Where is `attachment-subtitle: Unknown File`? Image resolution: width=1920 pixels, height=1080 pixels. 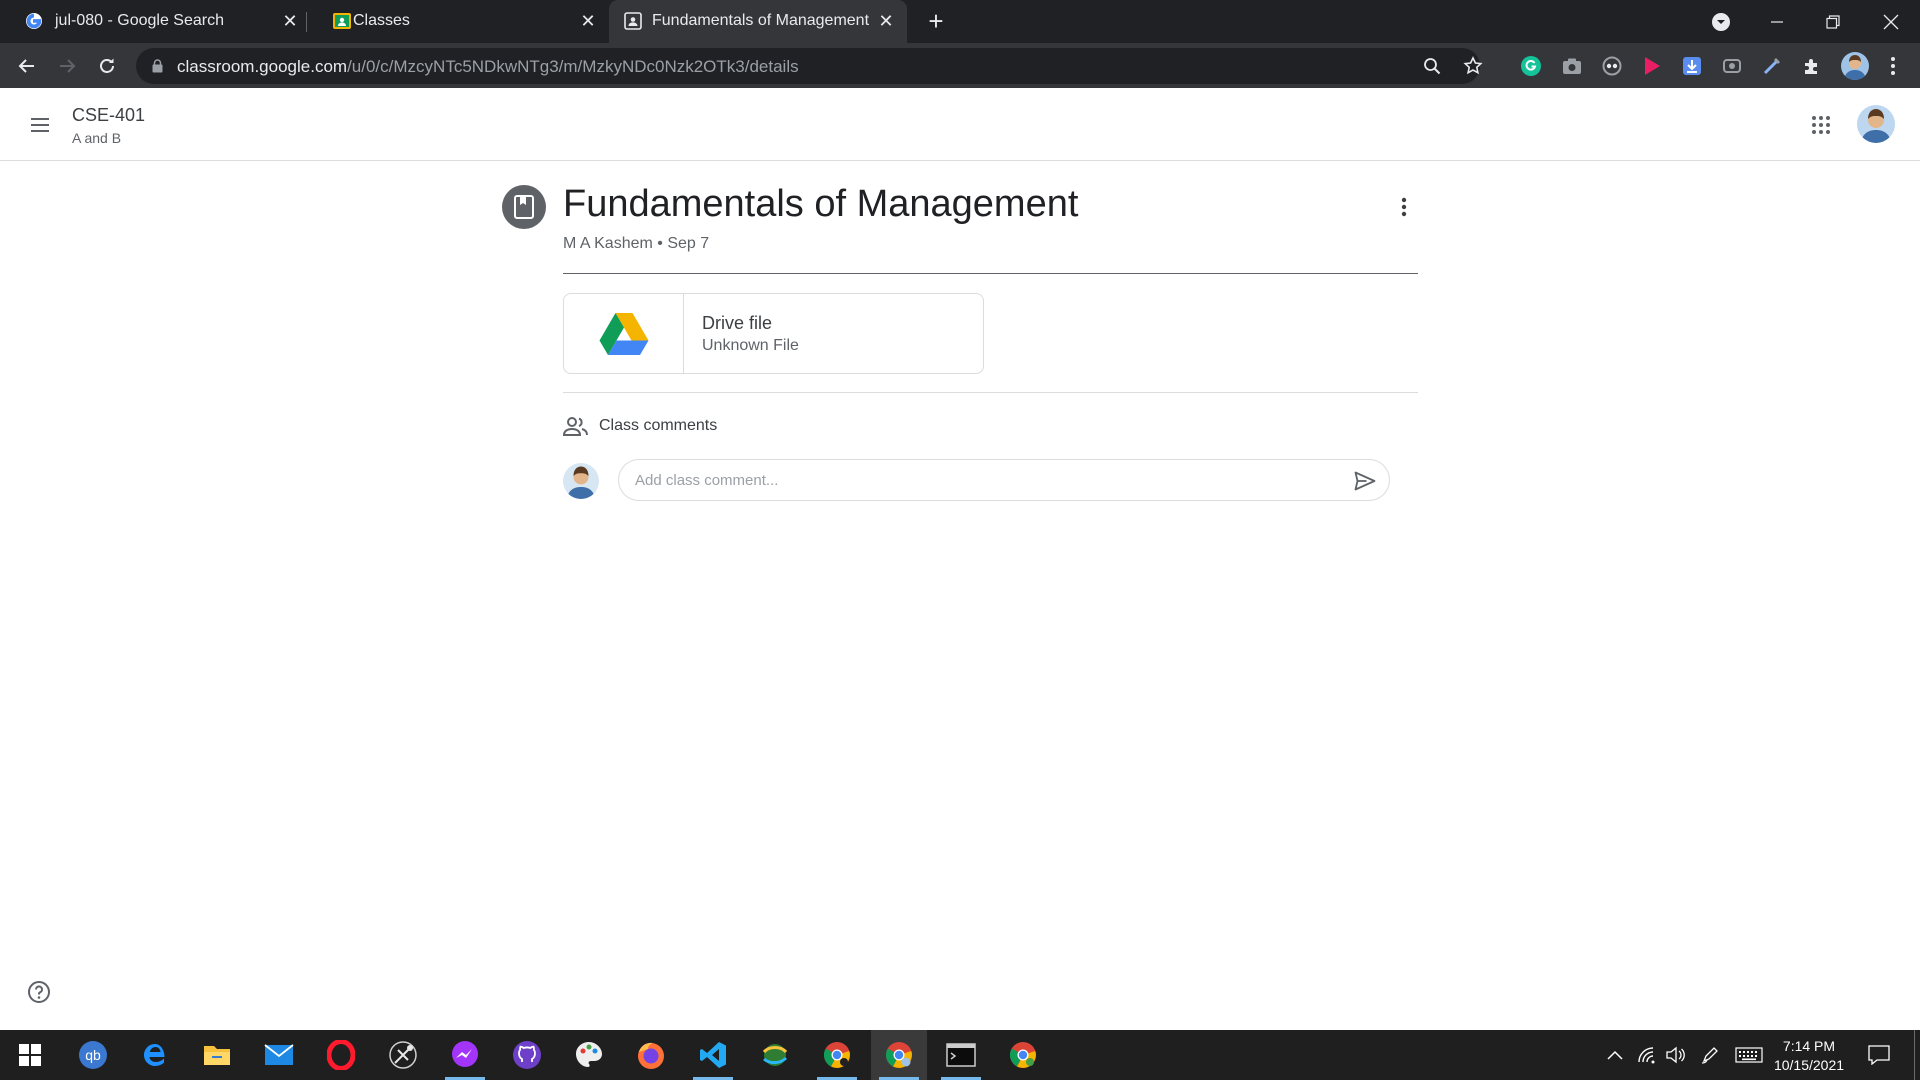
attachment-subtitle: Unknown File is located at coordinates (750, 345).